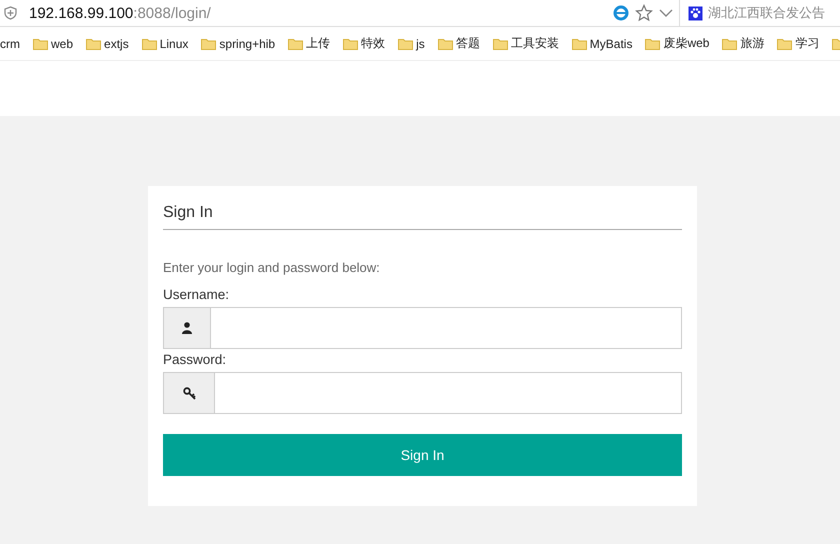 This screenshot has width=840, height=544. Describe the element at coordinates (666, 13) in the screenshot. I see `dropdown-icon` at that location.